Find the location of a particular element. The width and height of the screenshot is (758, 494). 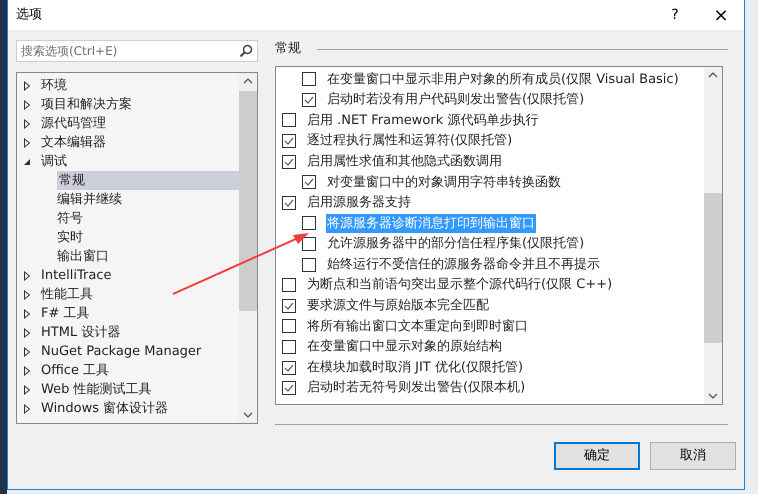

option-label: 始终运行不受信任的源服务器命令并且不再提示 is located at coordinates (463, 265).